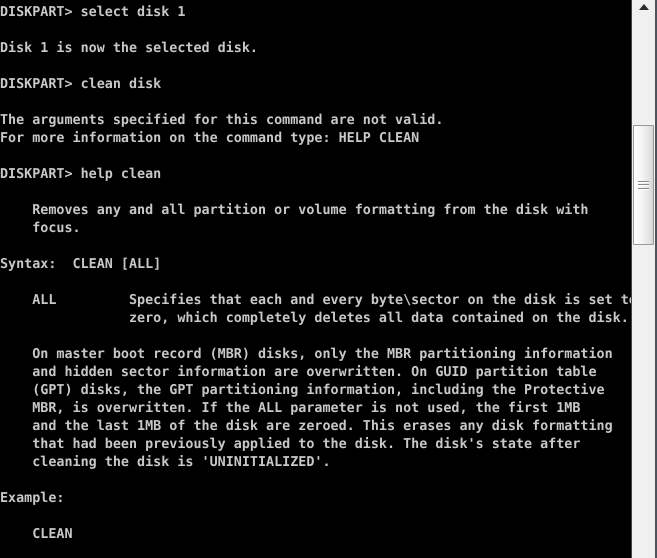 The width and height of the screenshot is (657, 558). I want to click on grip-lines-icon, so click(643, 185).